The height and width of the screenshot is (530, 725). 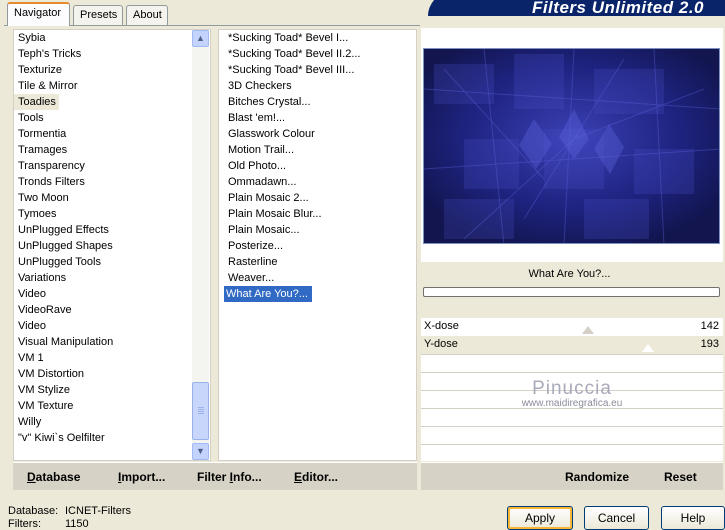 I want to click on btn-accel: E, so click(x=298, y=477).